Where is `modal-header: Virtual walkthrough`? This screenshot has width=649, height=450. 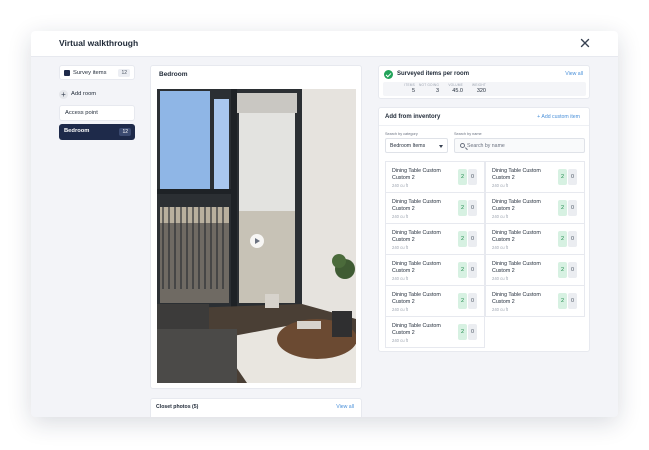 modal-header: Virtual walkthrough is located at coordinates (324, 44).